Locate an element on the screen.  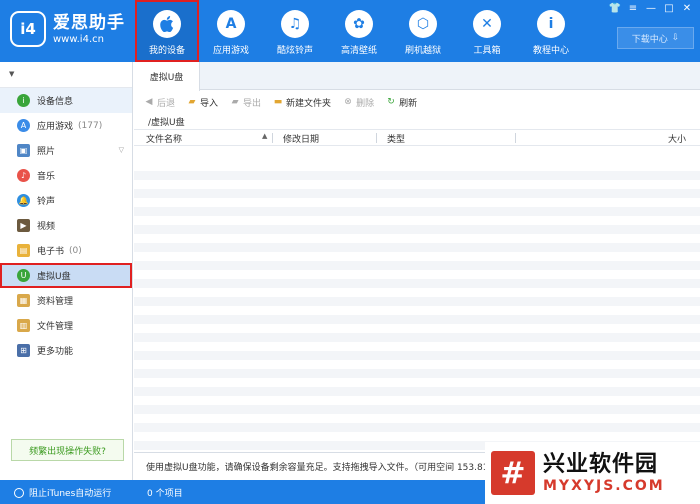
watermark-en: MYXYJS.COM is located at coordinates (604, 486).